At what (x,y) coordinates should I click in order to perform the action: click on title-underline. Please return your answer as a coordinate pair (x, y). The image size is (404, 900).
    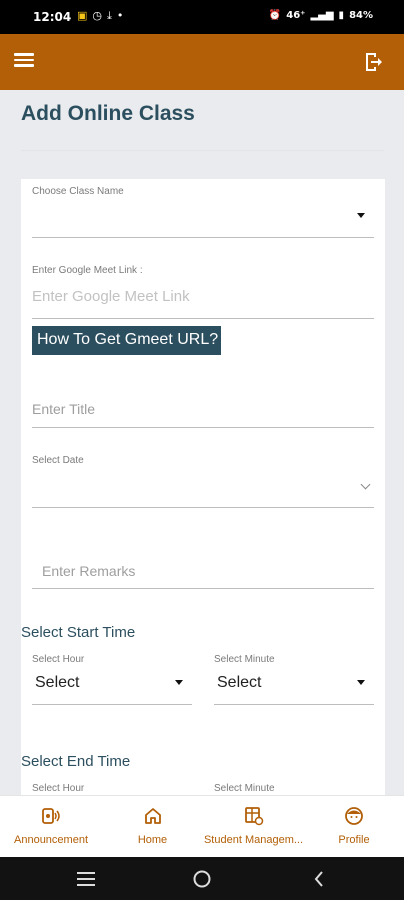
    Looking at the image, I should click on (203, 427).